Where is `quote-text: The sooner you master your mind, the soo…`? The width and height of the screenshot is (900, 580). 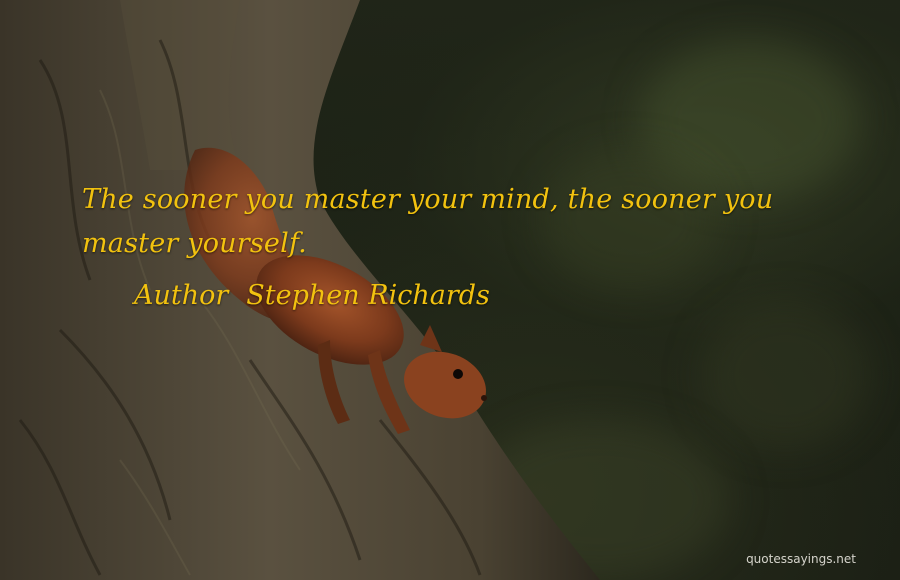
quote-text: The sooner you master your mind, the soo… is located at coordinates (428, 221).